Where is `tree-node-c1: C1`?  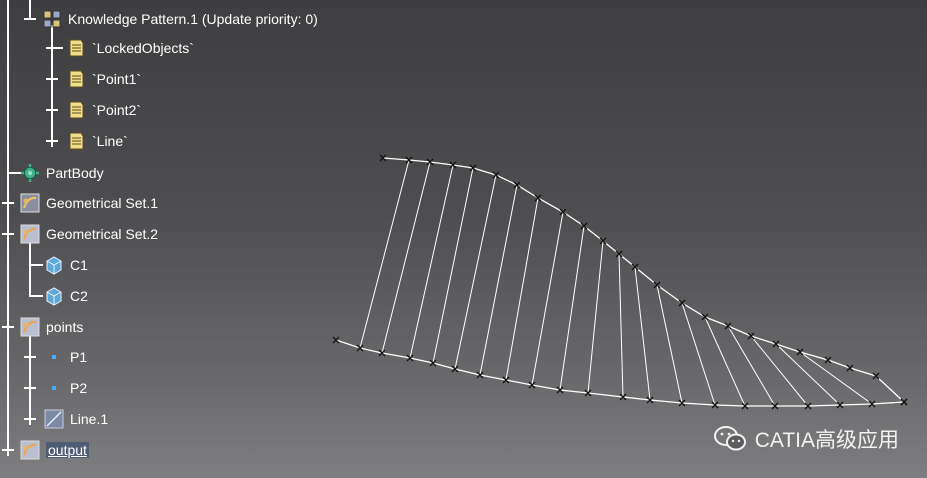 tree-node-c1: C1 is located at coordinates (66, 265).